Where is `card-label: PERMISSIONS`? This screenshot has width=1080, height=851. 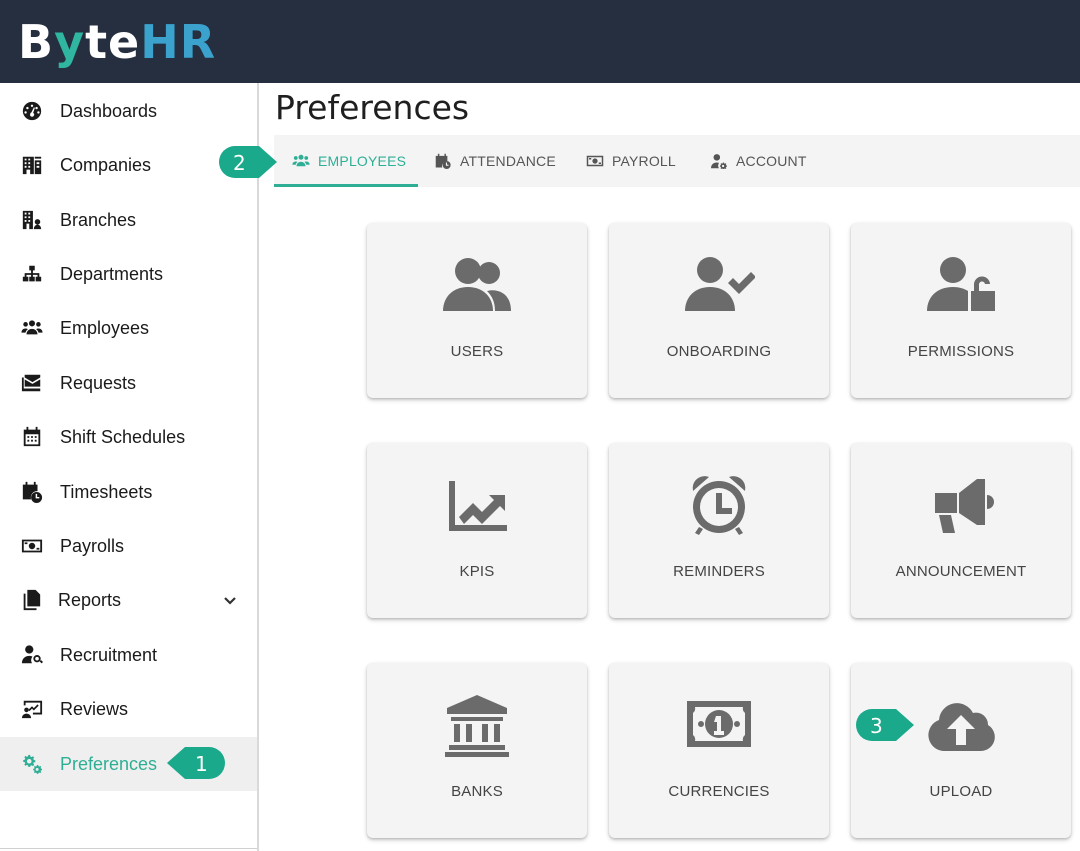 card-label: PERMISSIONS is located at coordinates (961, 351).